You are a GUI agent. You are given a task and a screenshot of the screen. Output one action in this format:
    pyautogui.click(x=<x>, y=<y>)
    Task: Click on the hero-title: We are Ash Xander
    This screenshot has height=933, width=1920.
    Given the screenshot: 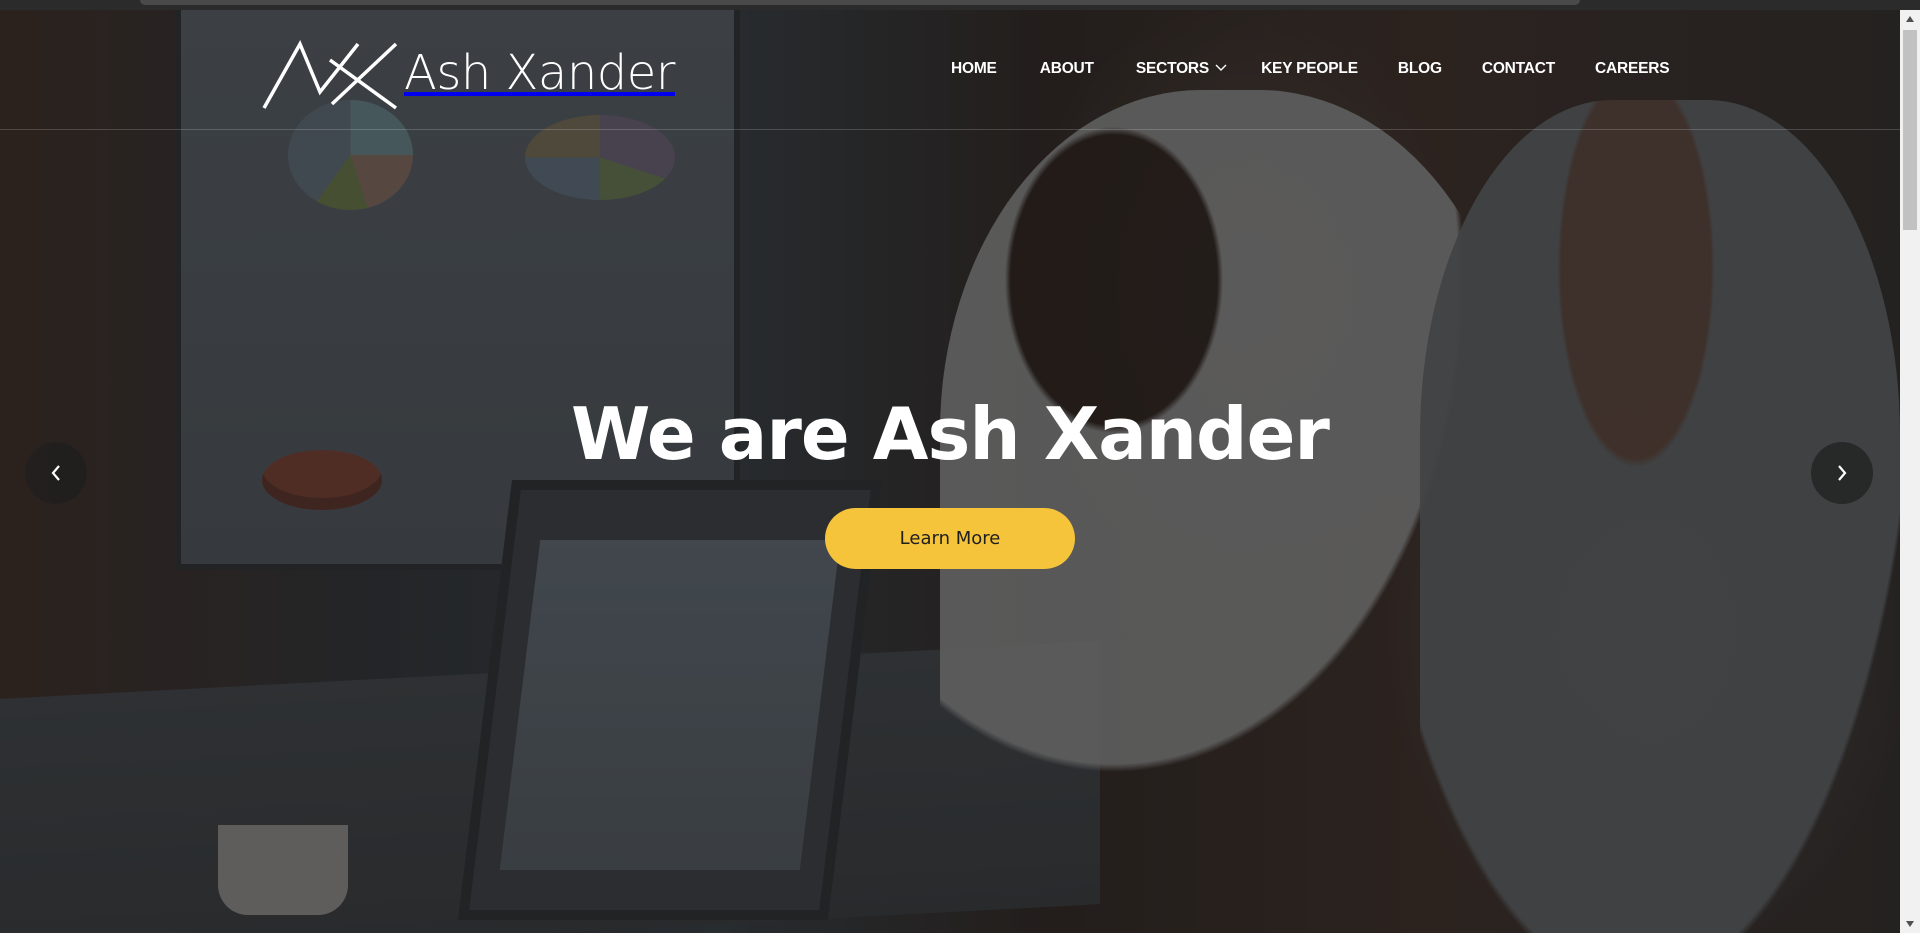 What is the action you would take?
    pyautogui.click(x=950, y=434)
    